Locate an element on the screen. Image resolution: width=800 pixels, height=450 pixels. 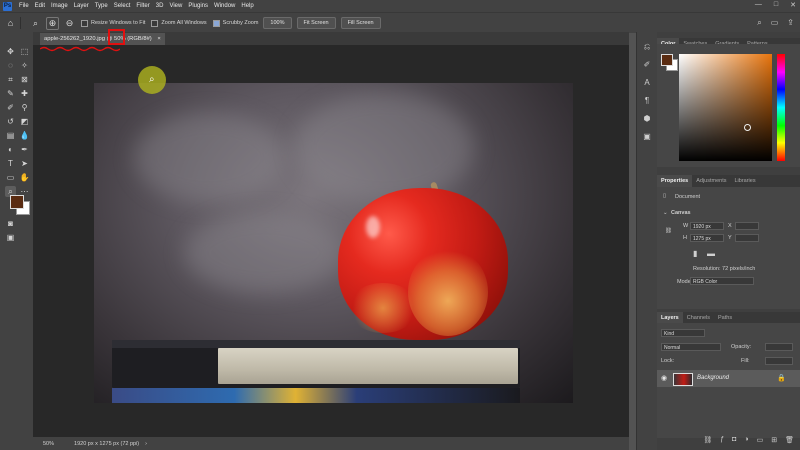
hue-slider is located at coordinates (781, 107).